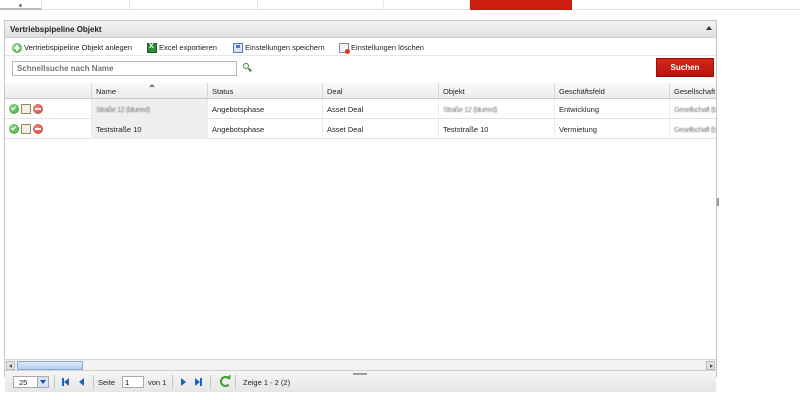  What do you see at coordinates (497, 91) in the screenshot?
I see `column-header-objekt: Objekt` at bounding box center [497, 91].